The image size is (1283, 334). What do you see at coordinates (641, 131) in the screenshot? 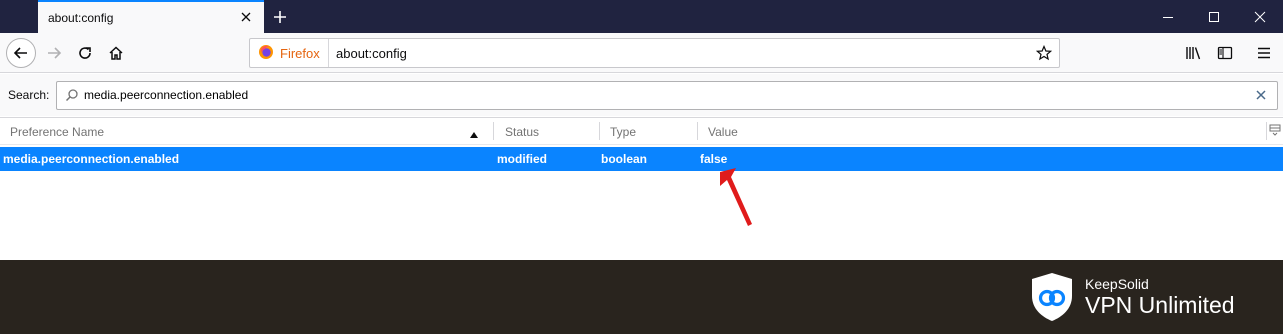
I see `table-header: Preference Name Status Type Value` at bounding box center [641, 131].